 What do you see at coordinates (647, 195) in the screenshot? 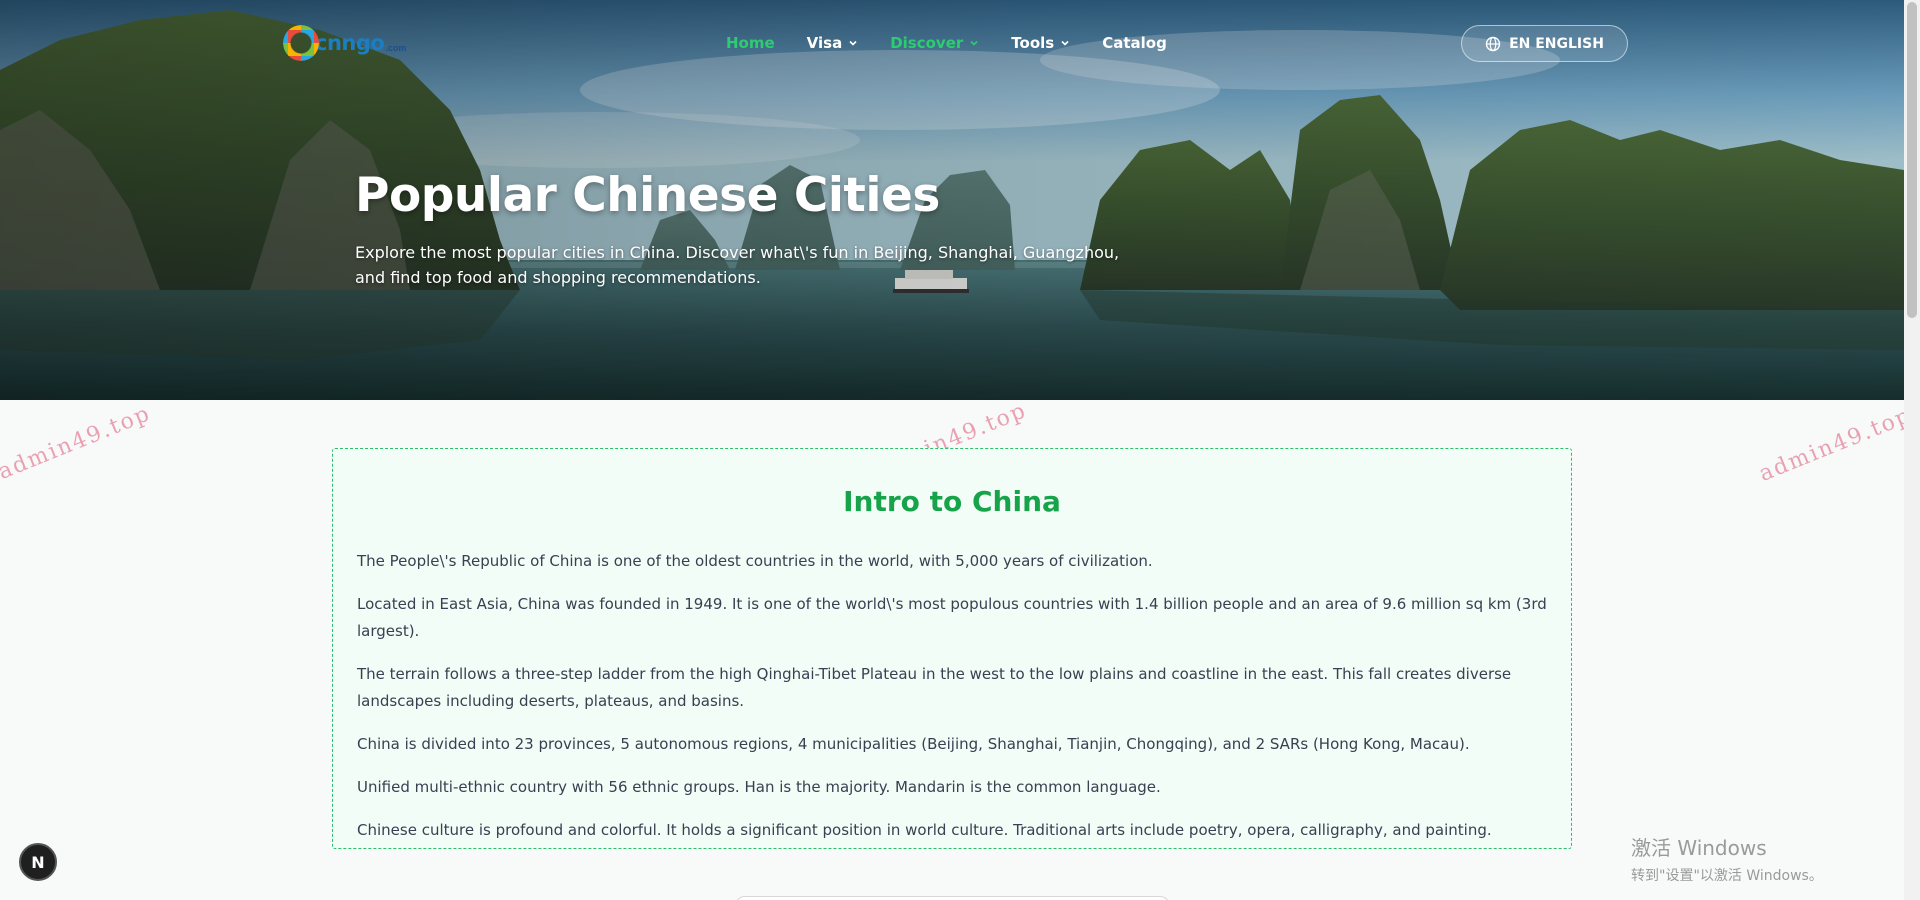
I see `page-title: Popular Chinese Cities` at bounding box center [647, 195].